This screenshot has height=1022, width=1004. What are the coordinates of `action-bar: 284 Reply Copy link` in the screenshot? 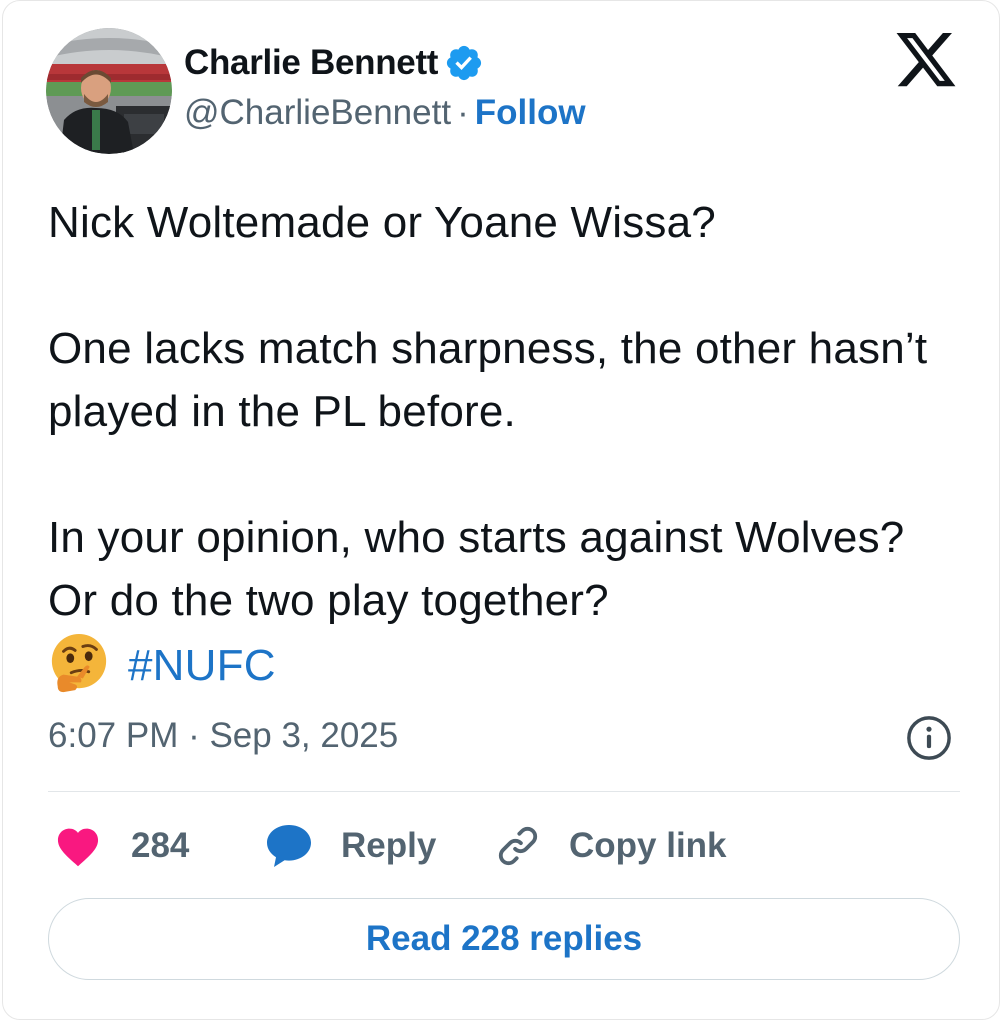 It's located at (501, 846).